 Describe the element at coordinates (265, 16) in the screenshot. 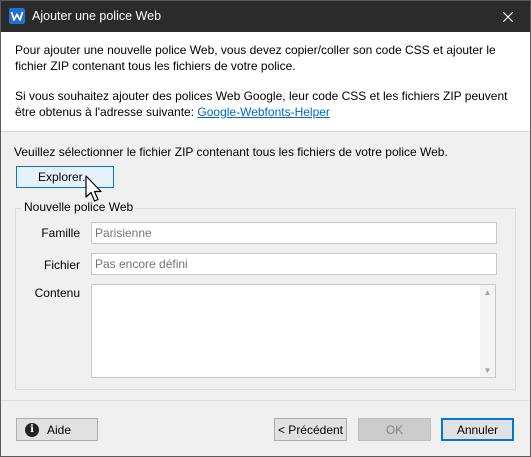

I see `title-bar: Ajouter une police Web` at that location.